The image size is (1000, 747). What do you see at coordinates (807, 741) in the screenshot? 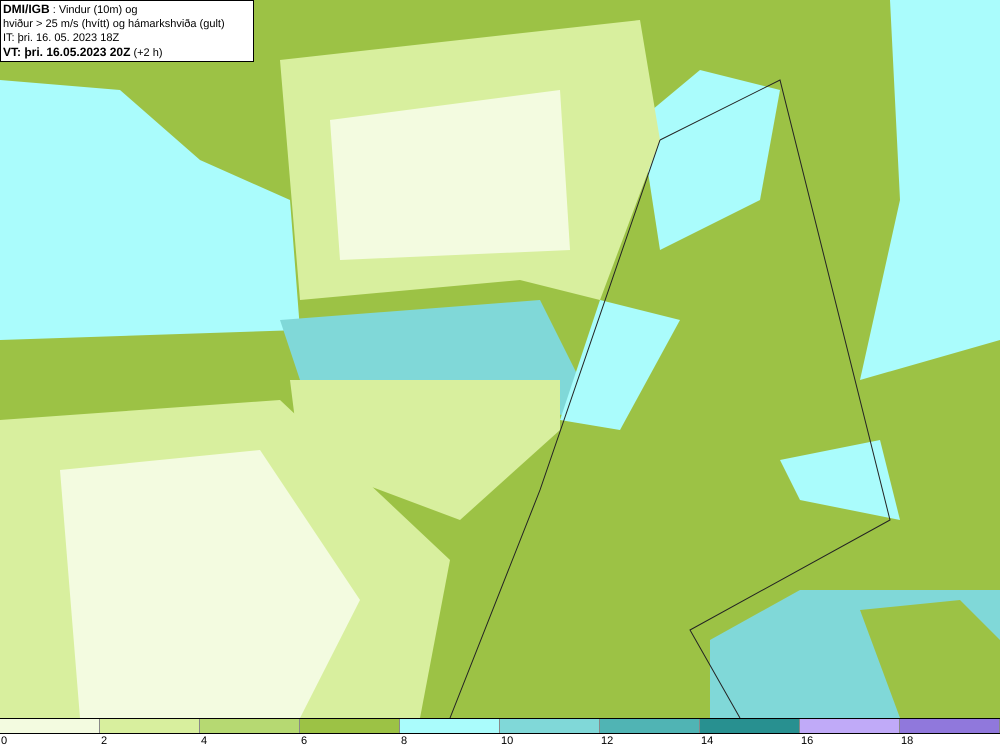
I see `scale-label: 16` at bounding box center [807, 741].